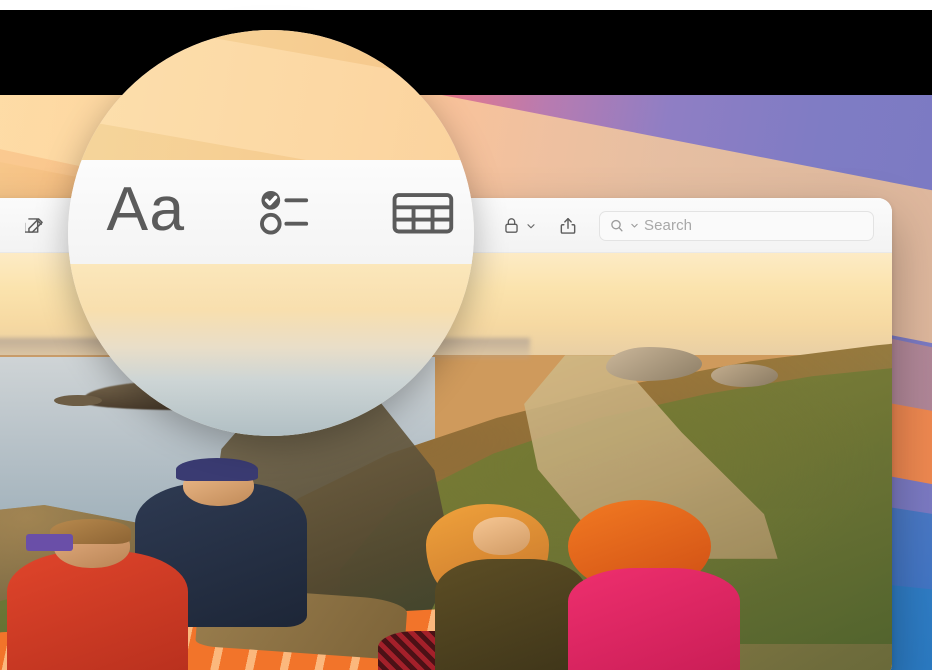 The height and width of the screenshot is (670, 932). Describe the element at coordinates (531, 225) in the screenshot. I see `chevron-down-icon` at that location.